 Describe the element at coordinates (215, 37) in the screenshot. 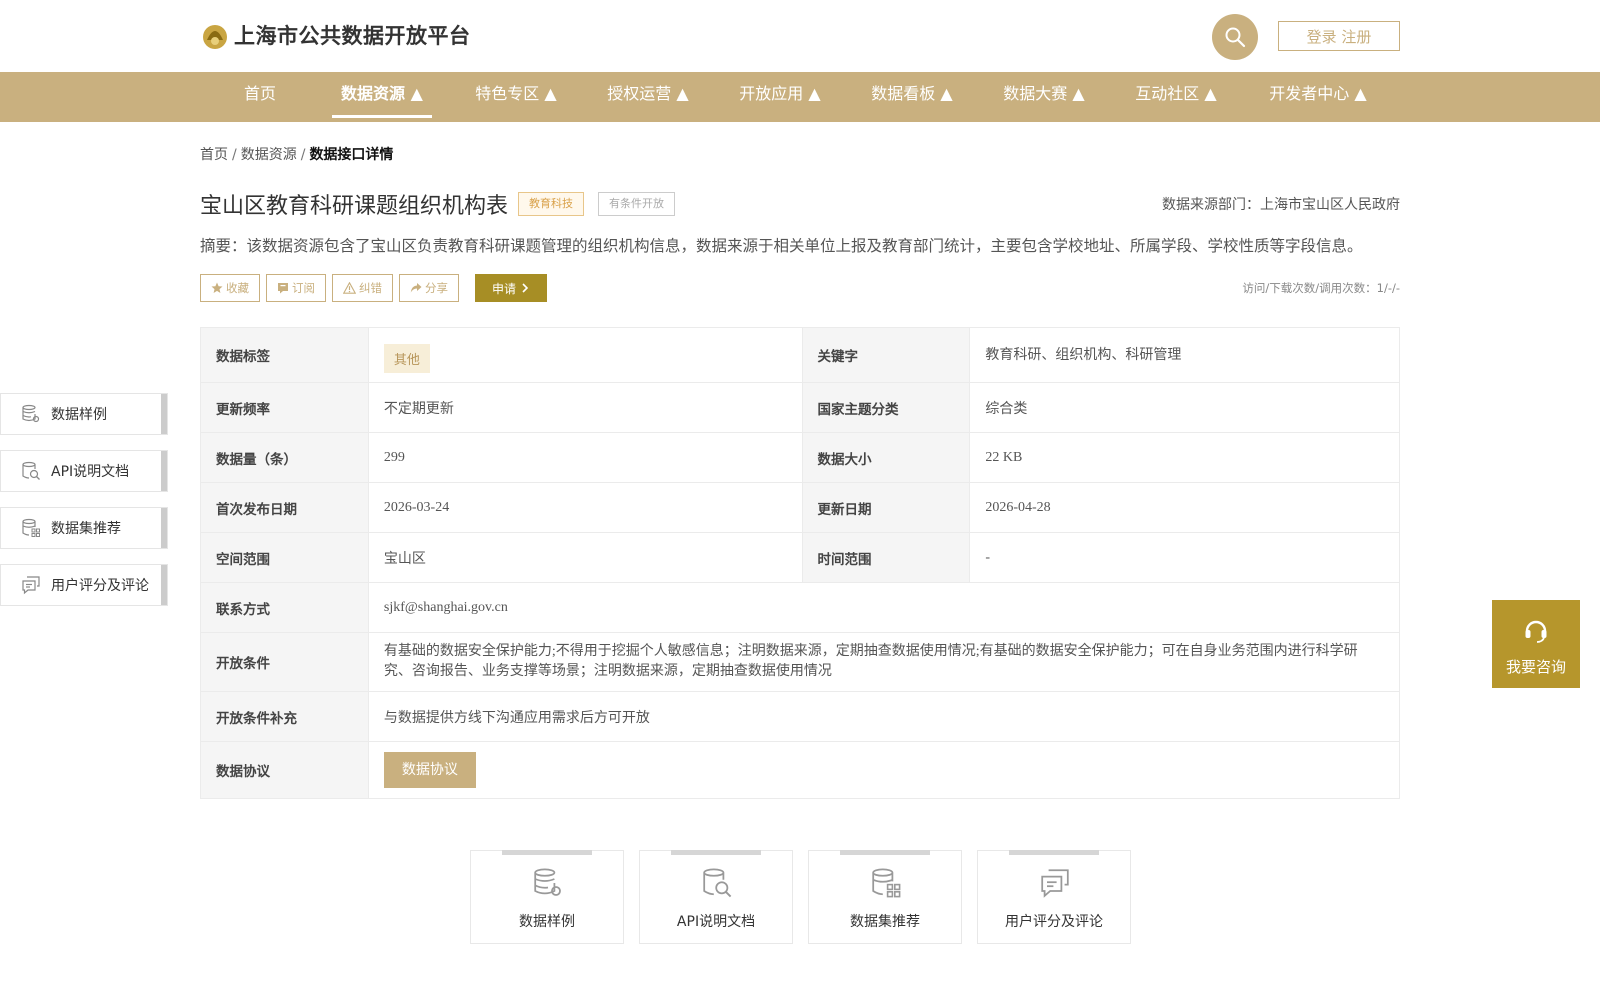

I see `city-emblem-icon` at that location.